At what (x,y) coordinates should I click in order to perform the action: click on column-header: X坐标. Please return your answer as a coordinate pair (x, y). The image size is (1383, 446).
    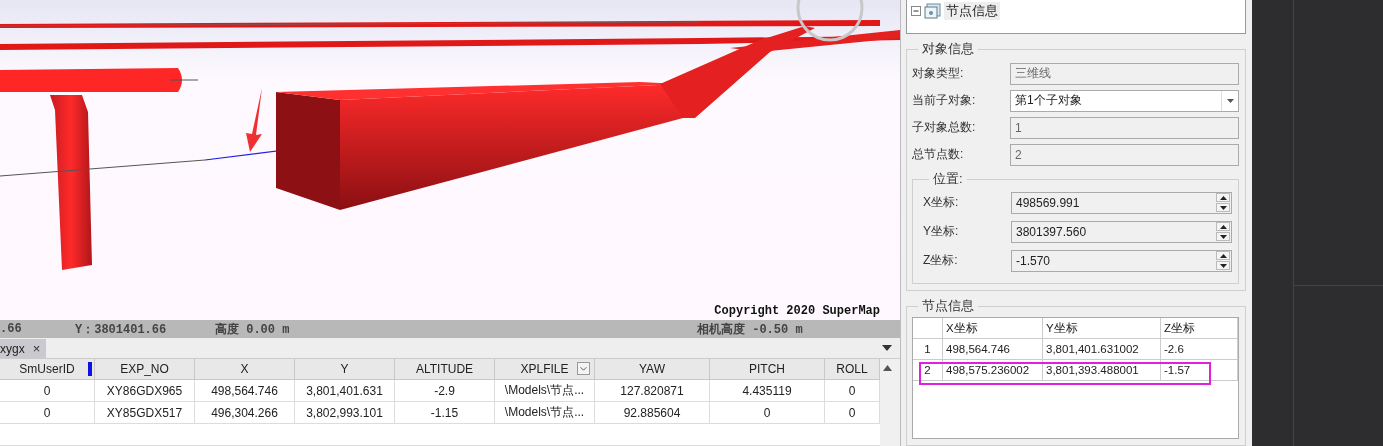
    Looking at the image, I should click on (993, 328).